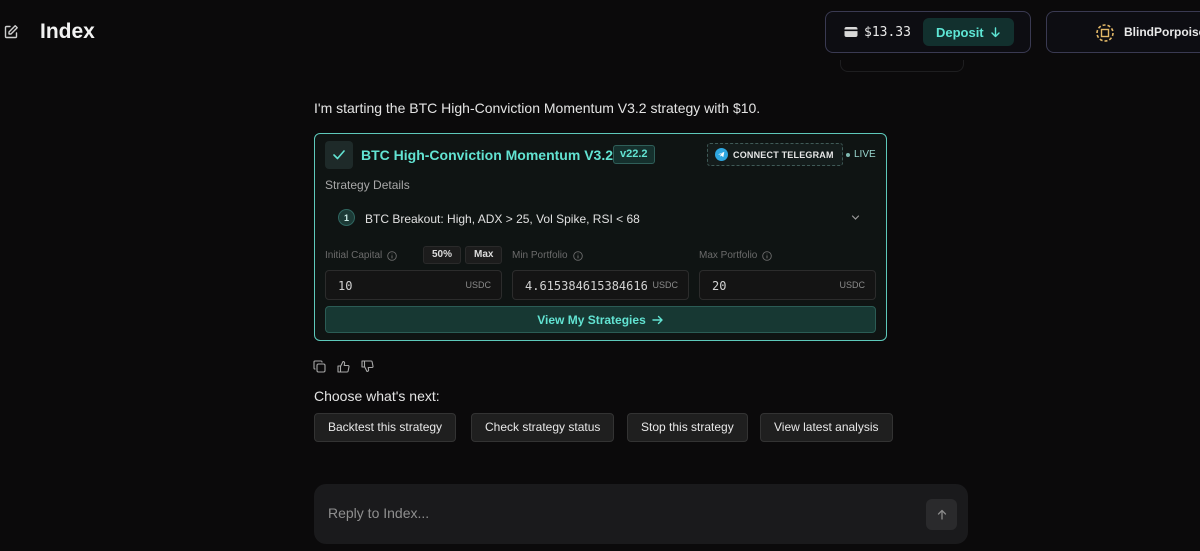 The height and width of the screenshot is (551, 1200). What do you see at coordinates (787, 285) in the screenshot?
I see `max-portfolio-field: 20 USDC` at bounding box center [787, 285].